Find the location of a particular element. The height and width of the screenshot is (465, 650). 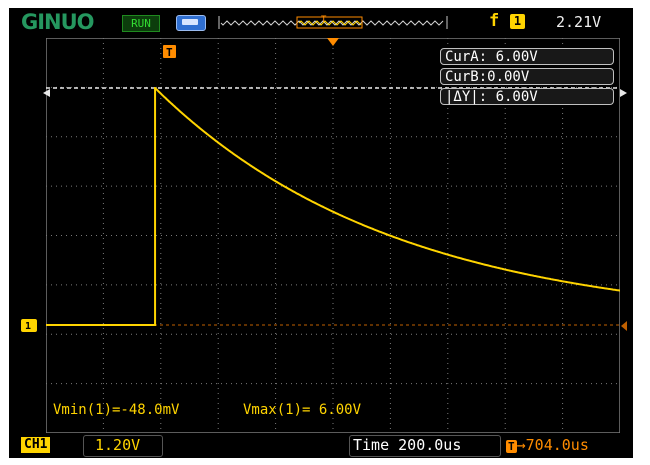

channel1-volts-per-div: 1.20V is located at coordinates (117, 445).